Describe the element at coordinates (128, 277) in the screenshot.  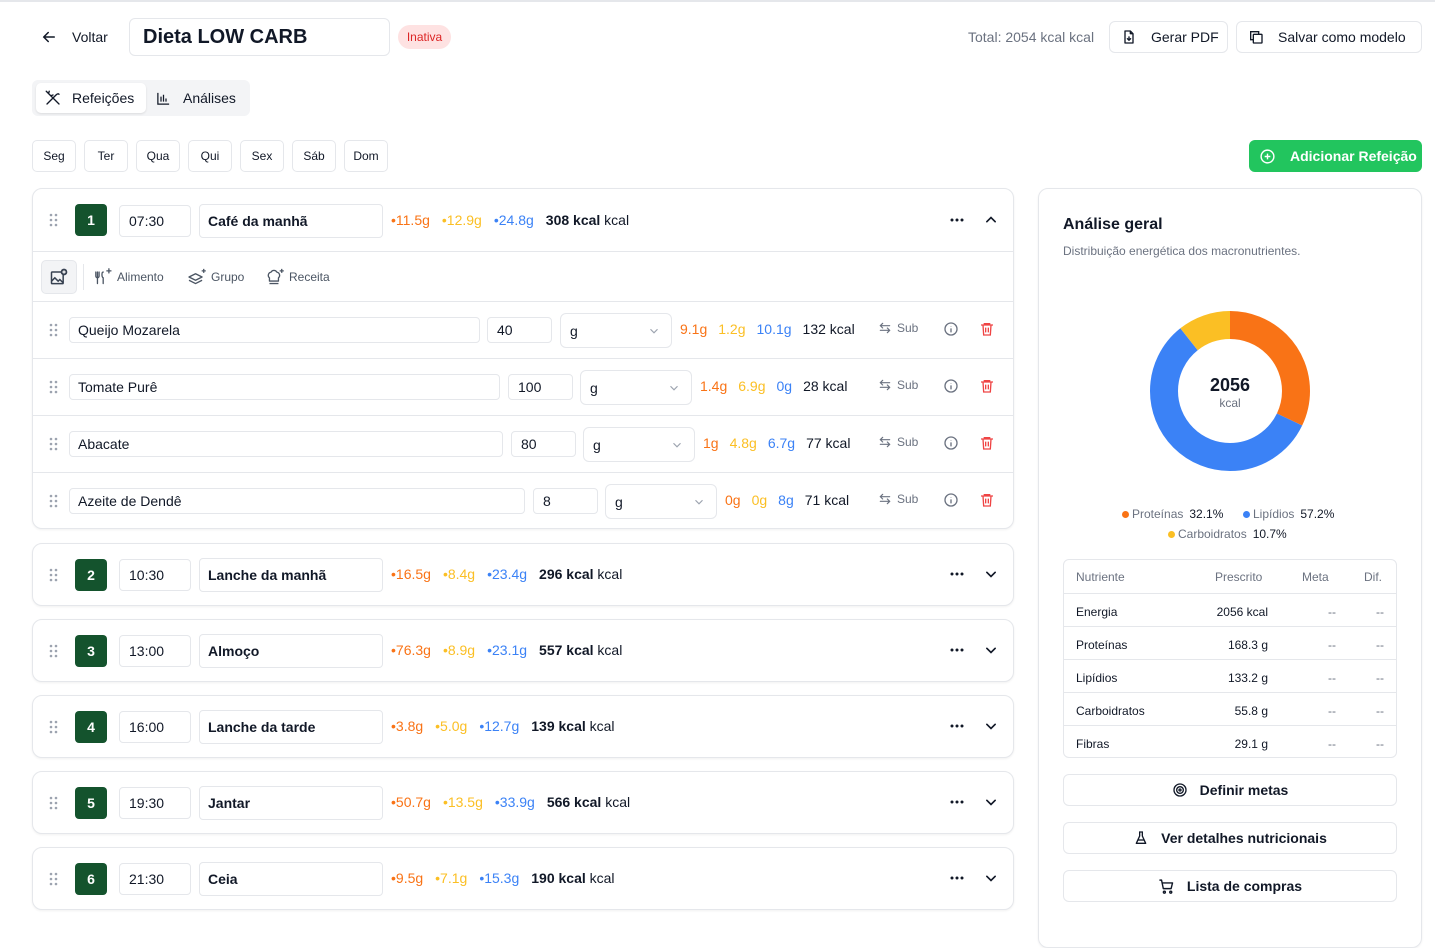
I see `add-food-button: Alimento` at that location.